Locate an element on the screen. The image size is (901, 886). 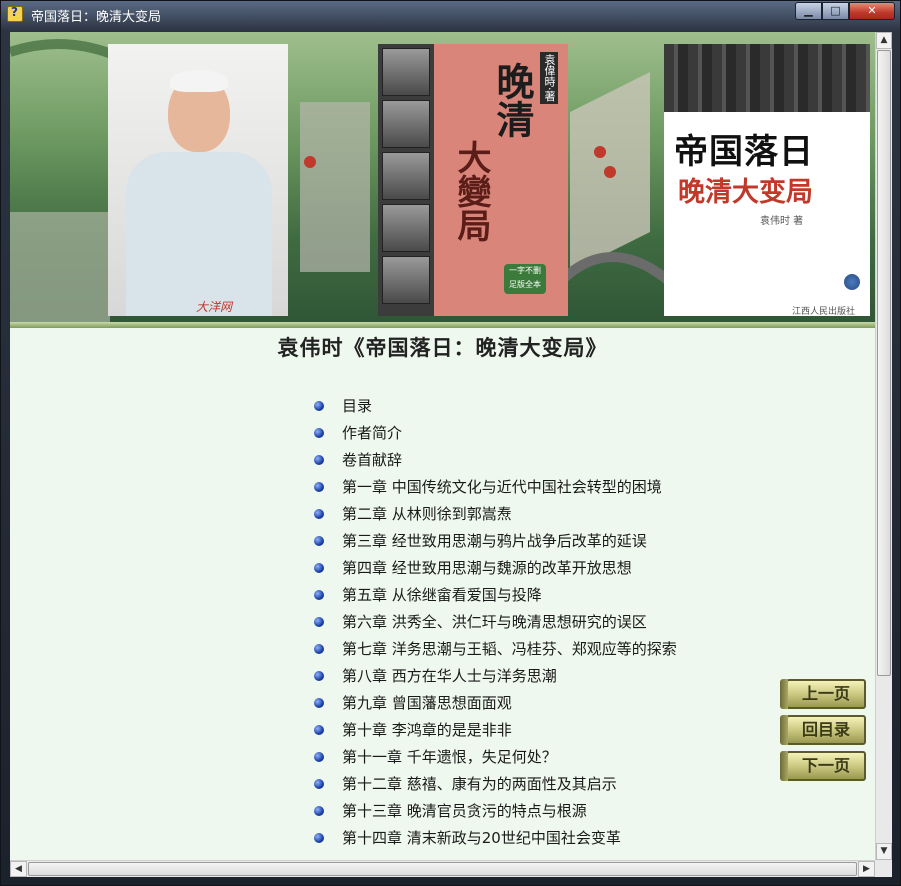
toc-item: 第八章 西方在华人士与洋务思潮 is located at coordinates (495, 675).